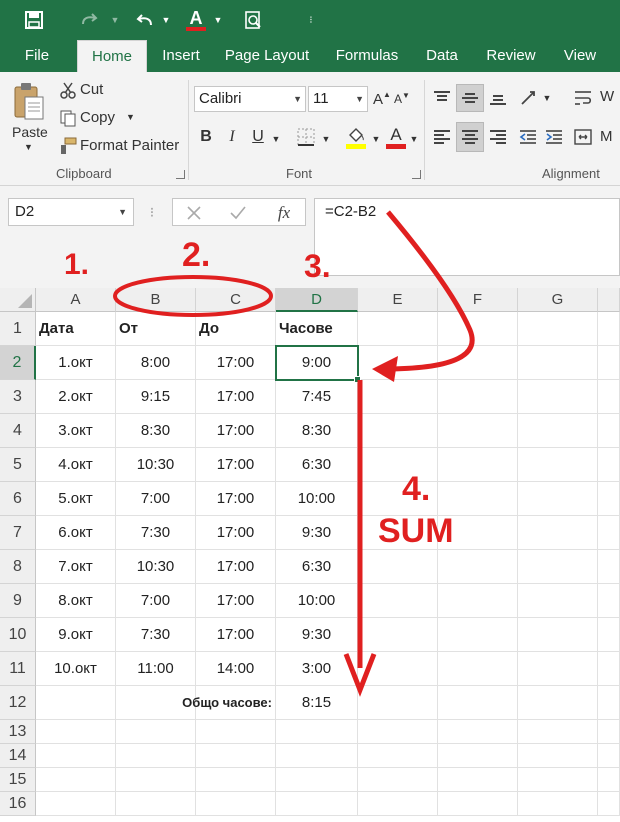 Image resolution: width=620 pixels, height=822 pixels. I want to click on cell-a11: 10.окт, so click(76, 669).